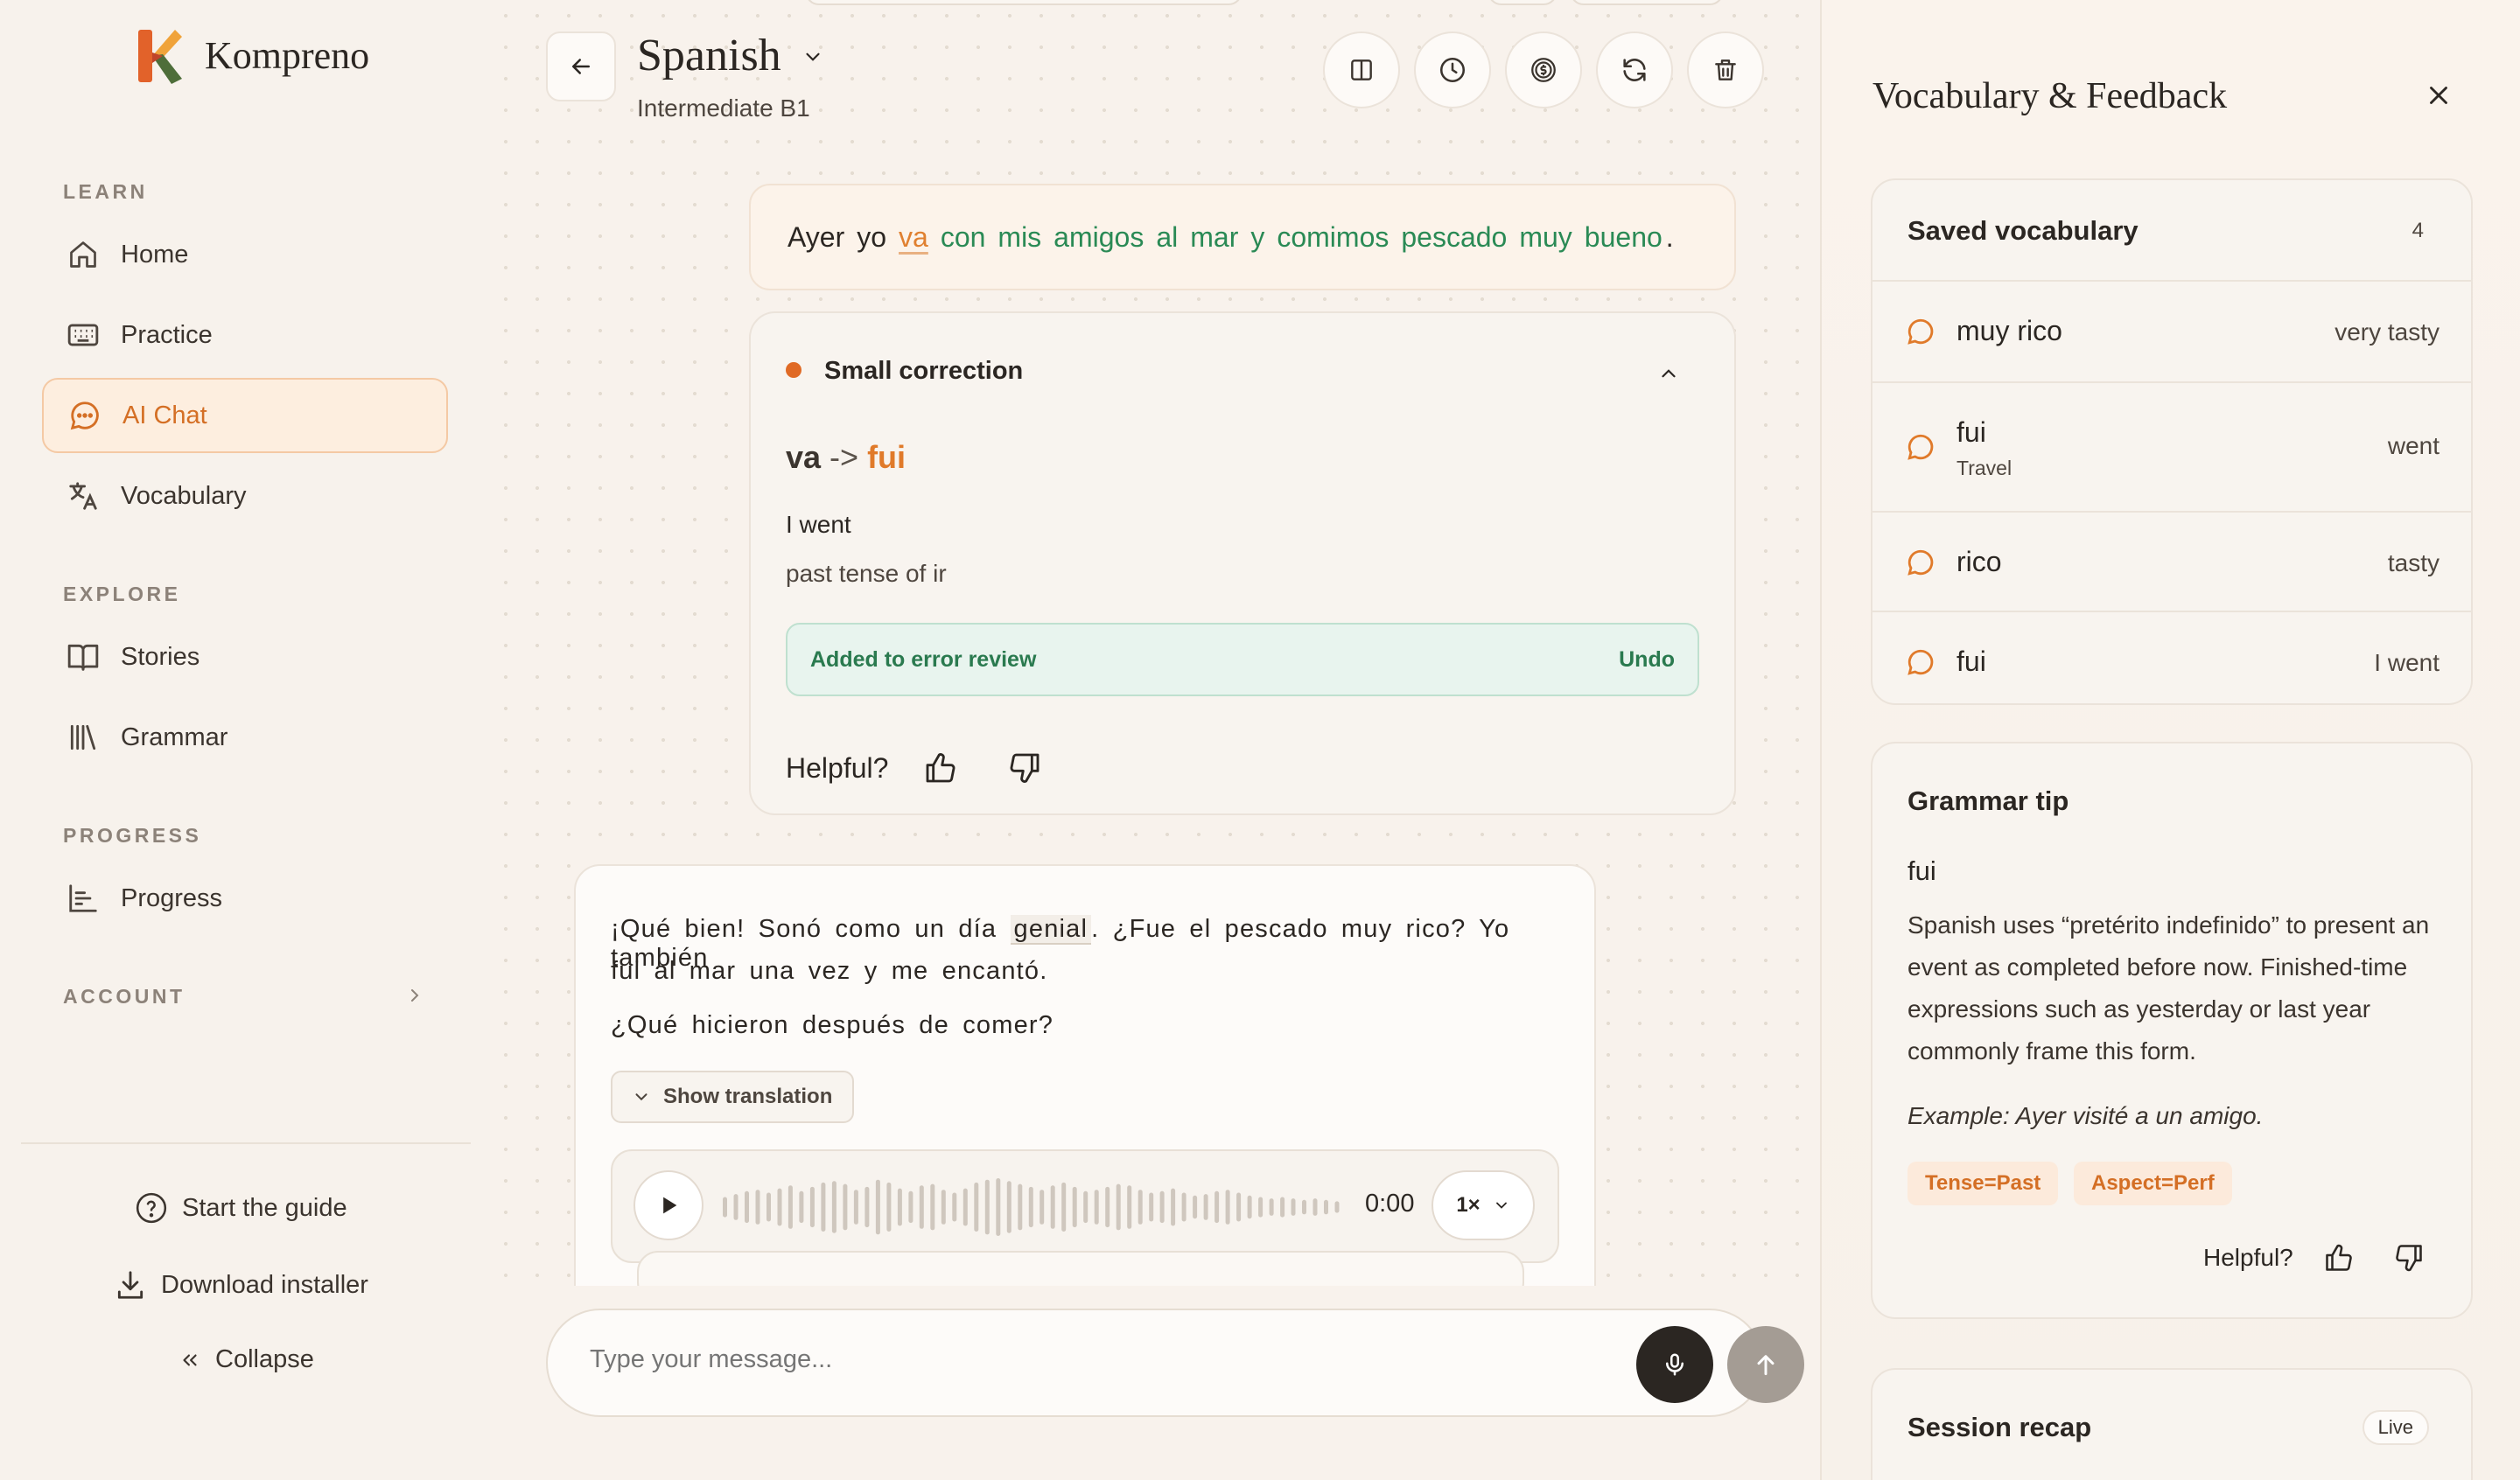  I want to click on helpful-label: Helpful?, so click(2248, 1258).